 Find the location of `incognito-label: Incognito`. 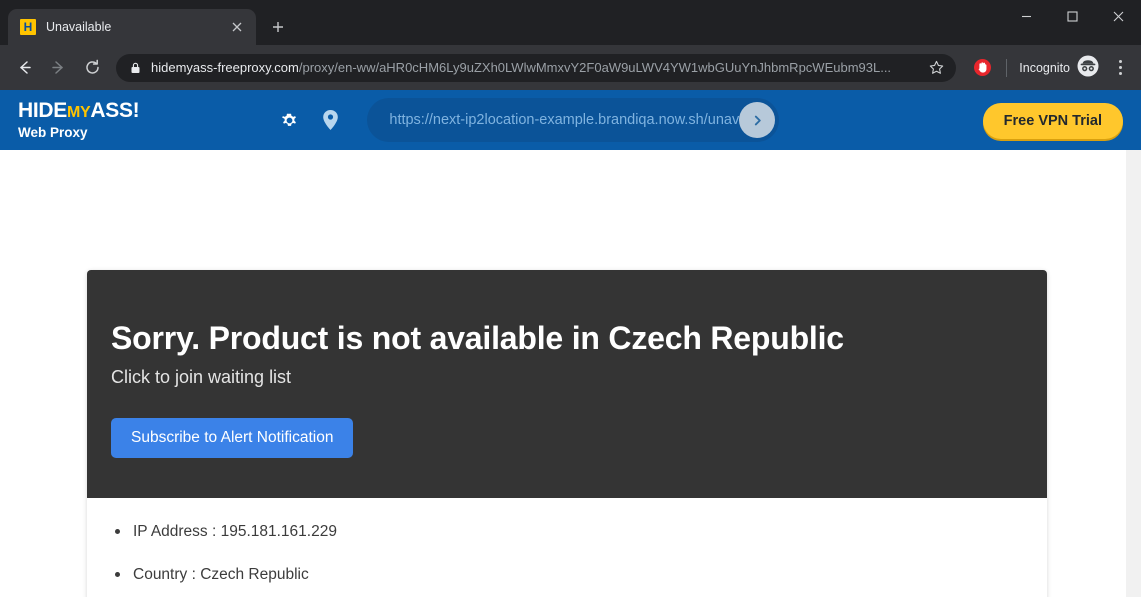

incognito-label: Incognito is located at coordinates (1044, 67).